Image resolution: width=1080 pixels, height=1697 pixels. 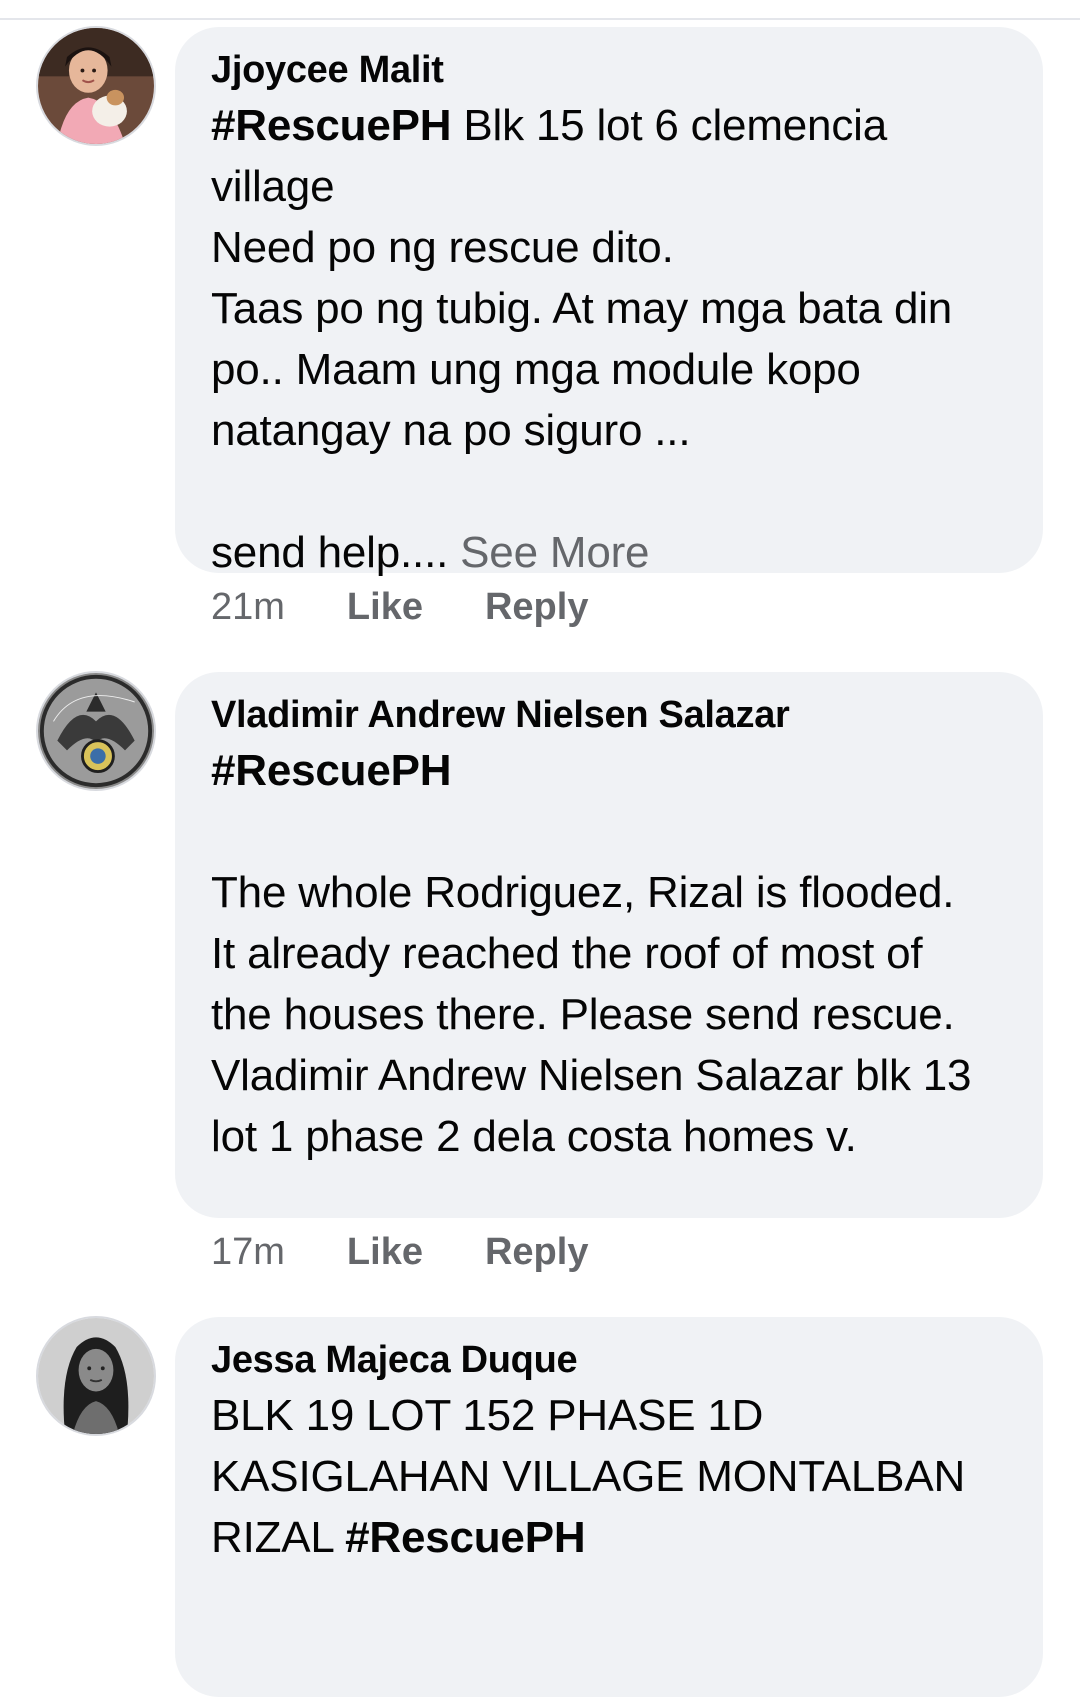 What do you see at coordinates (248, 607) in the screenshot?
I see `comment-timestamp: 21m` at bounding box center [248, 607].